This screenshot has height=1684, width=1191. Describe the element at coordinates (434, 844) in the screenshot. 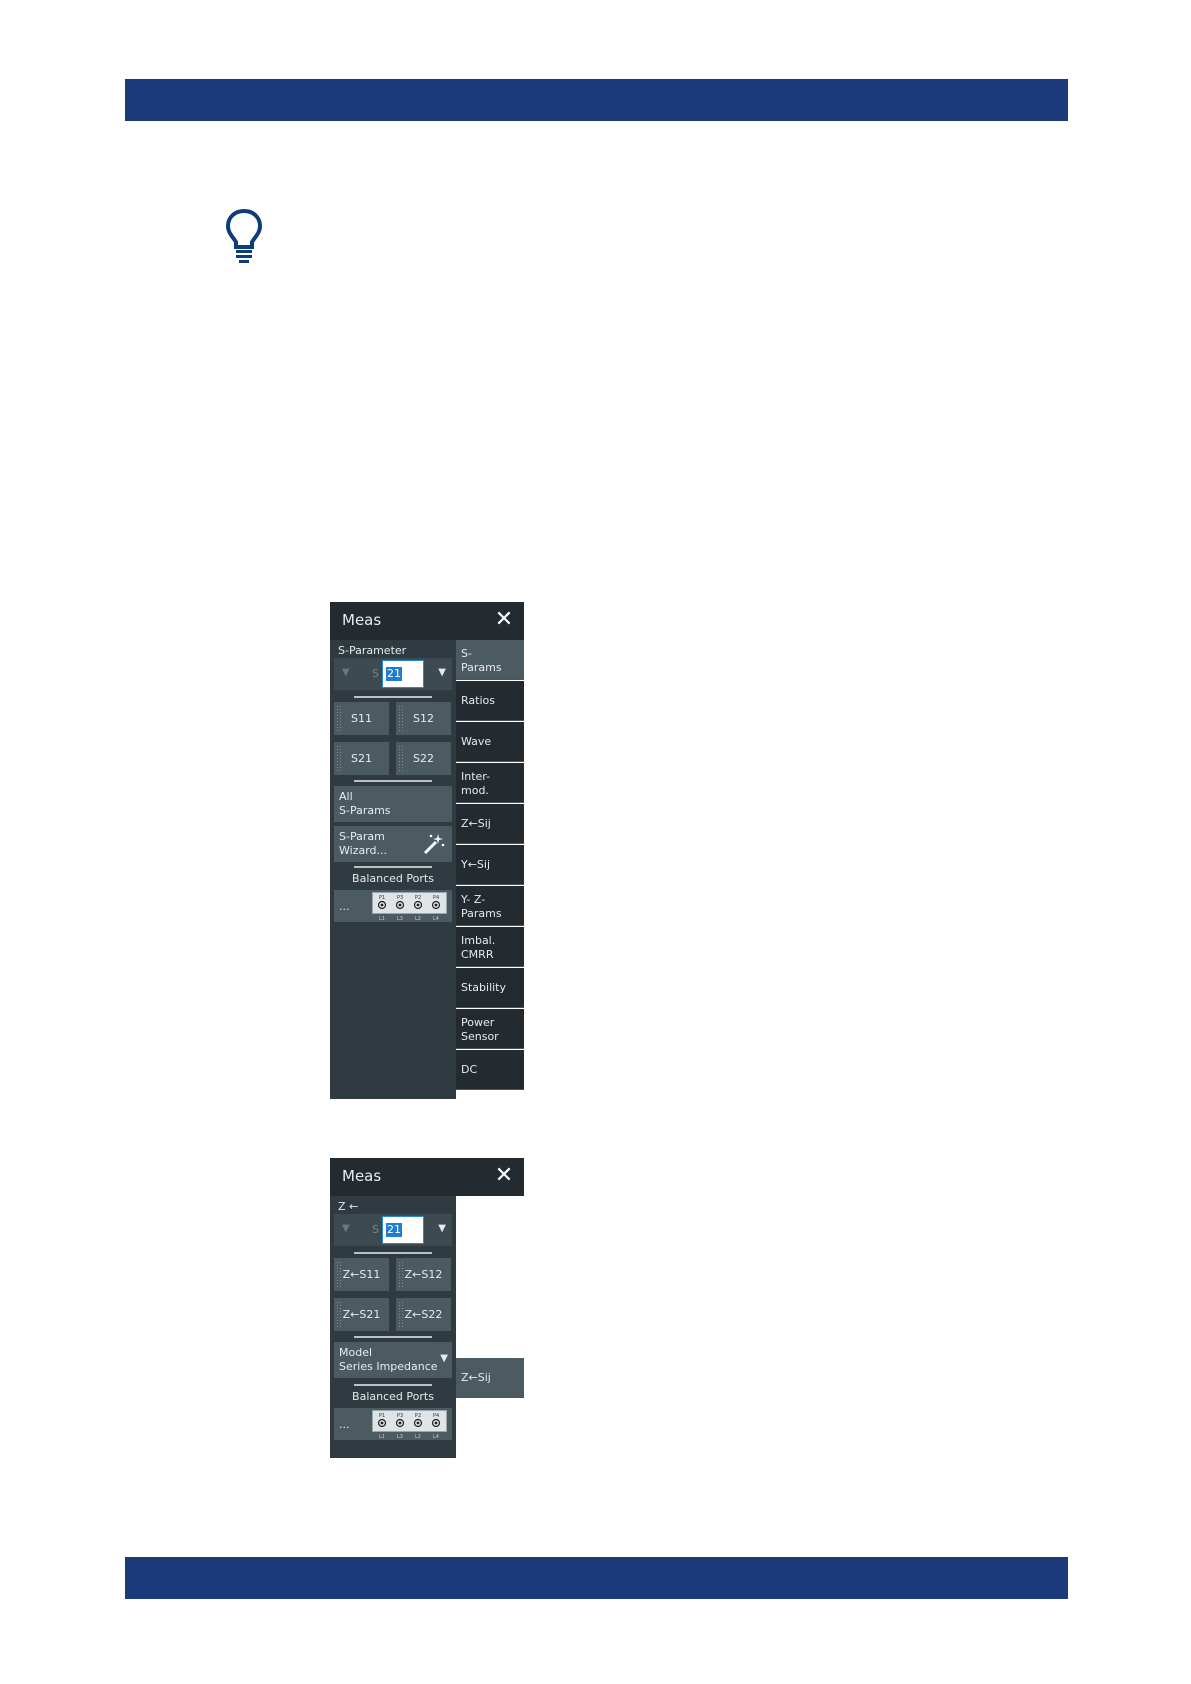

I see `magic-wand-icon` at that location.